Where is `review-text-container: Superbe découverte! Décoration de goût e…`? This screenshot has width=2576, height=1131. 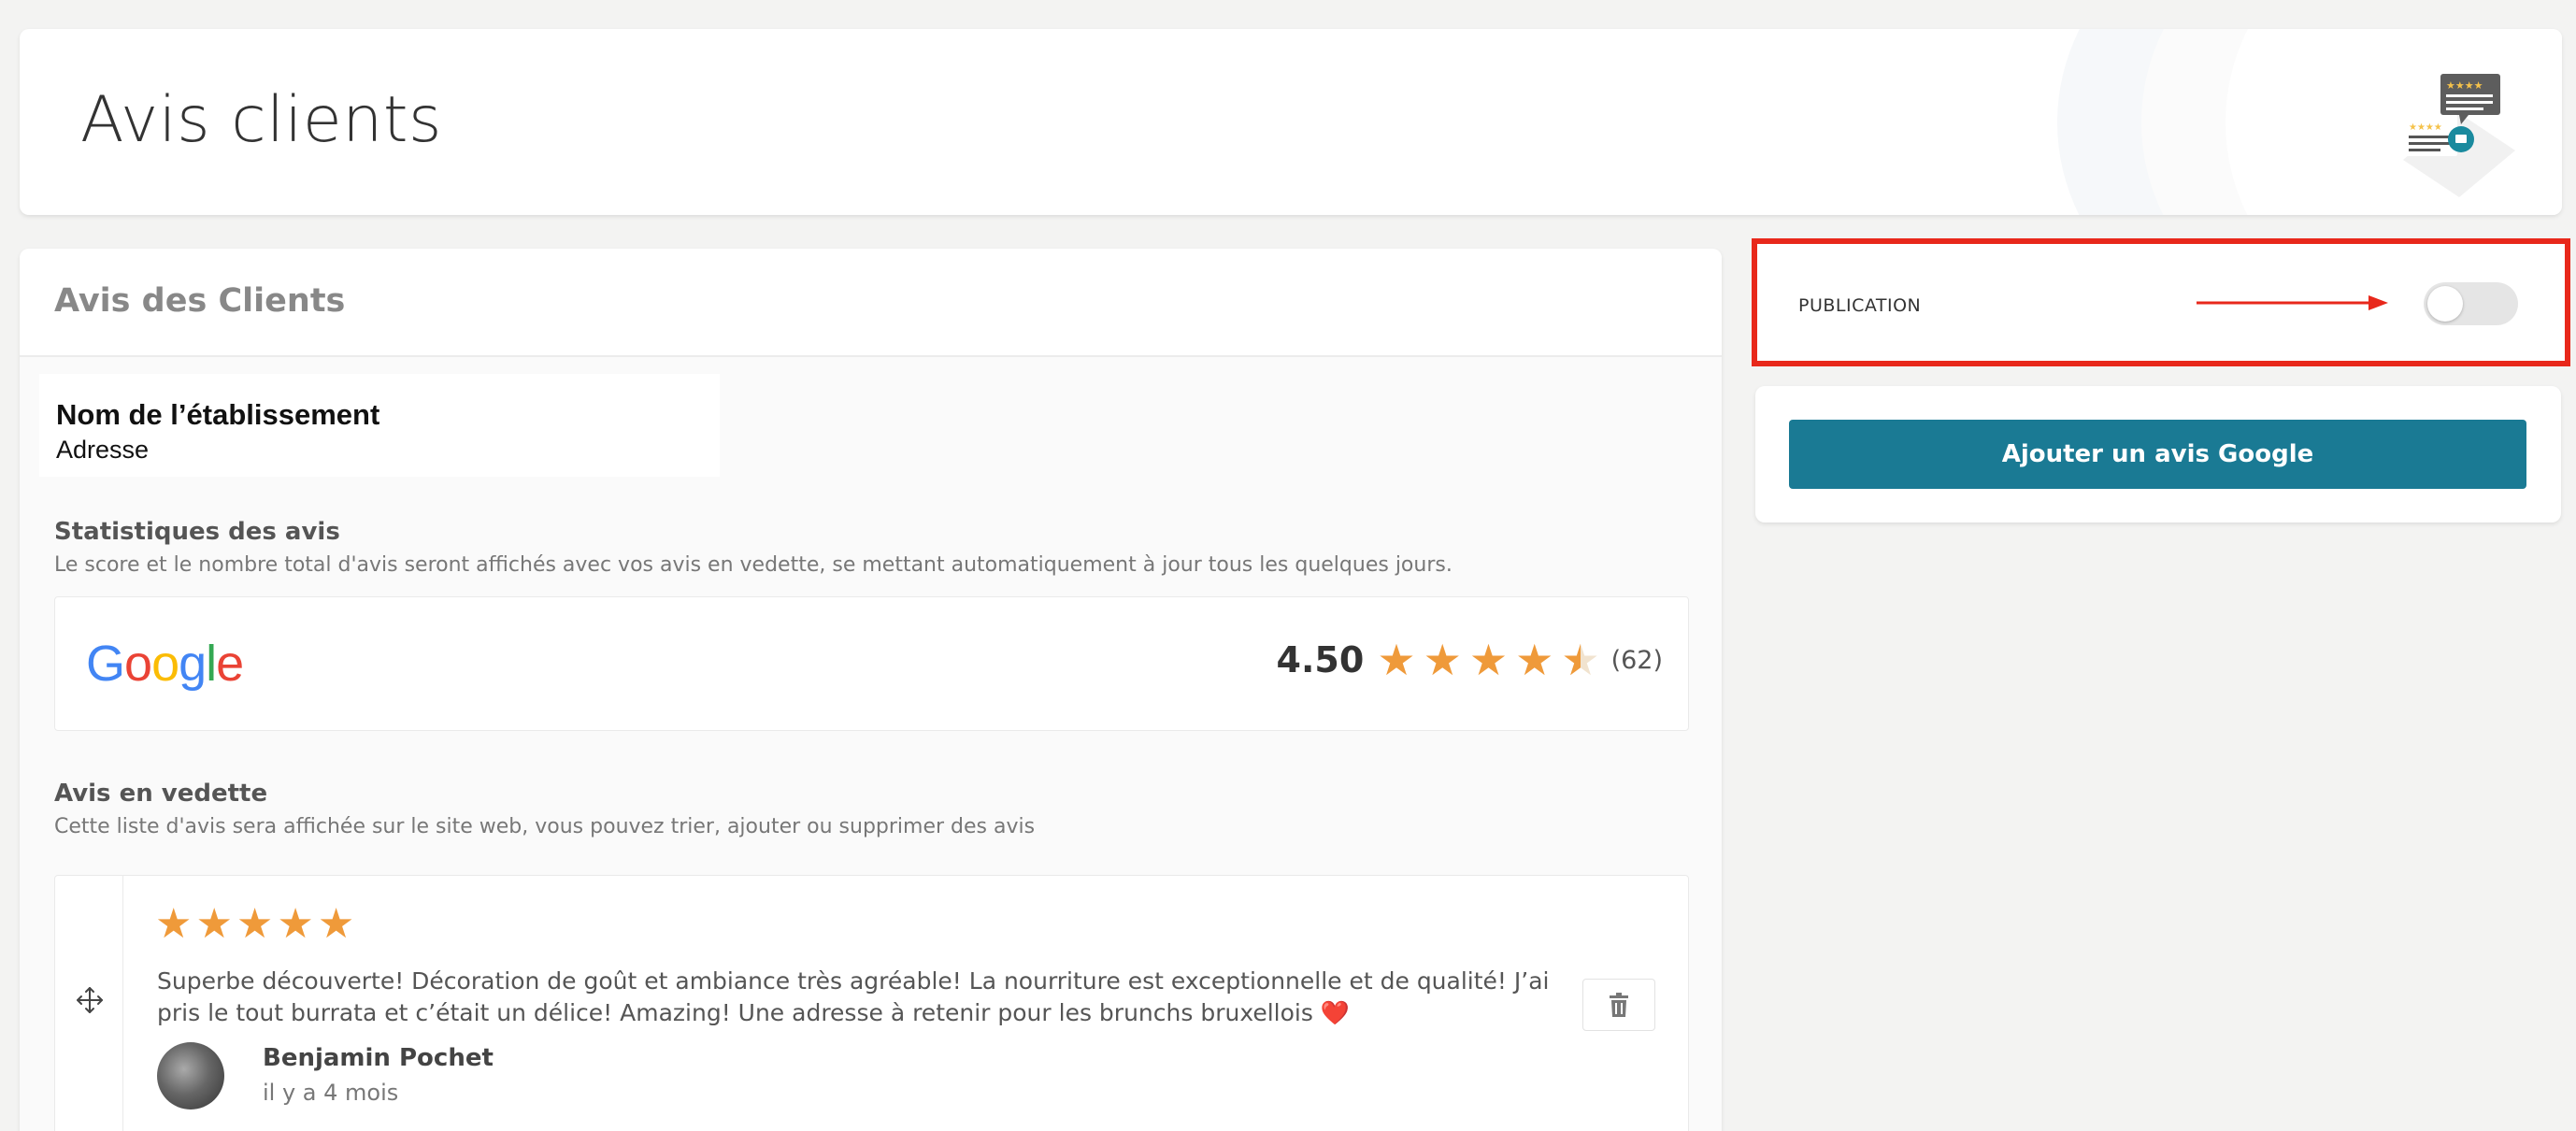 review-text-container: Superbe découverte! Décoration de goût e… is located at coordinates (858, 997).